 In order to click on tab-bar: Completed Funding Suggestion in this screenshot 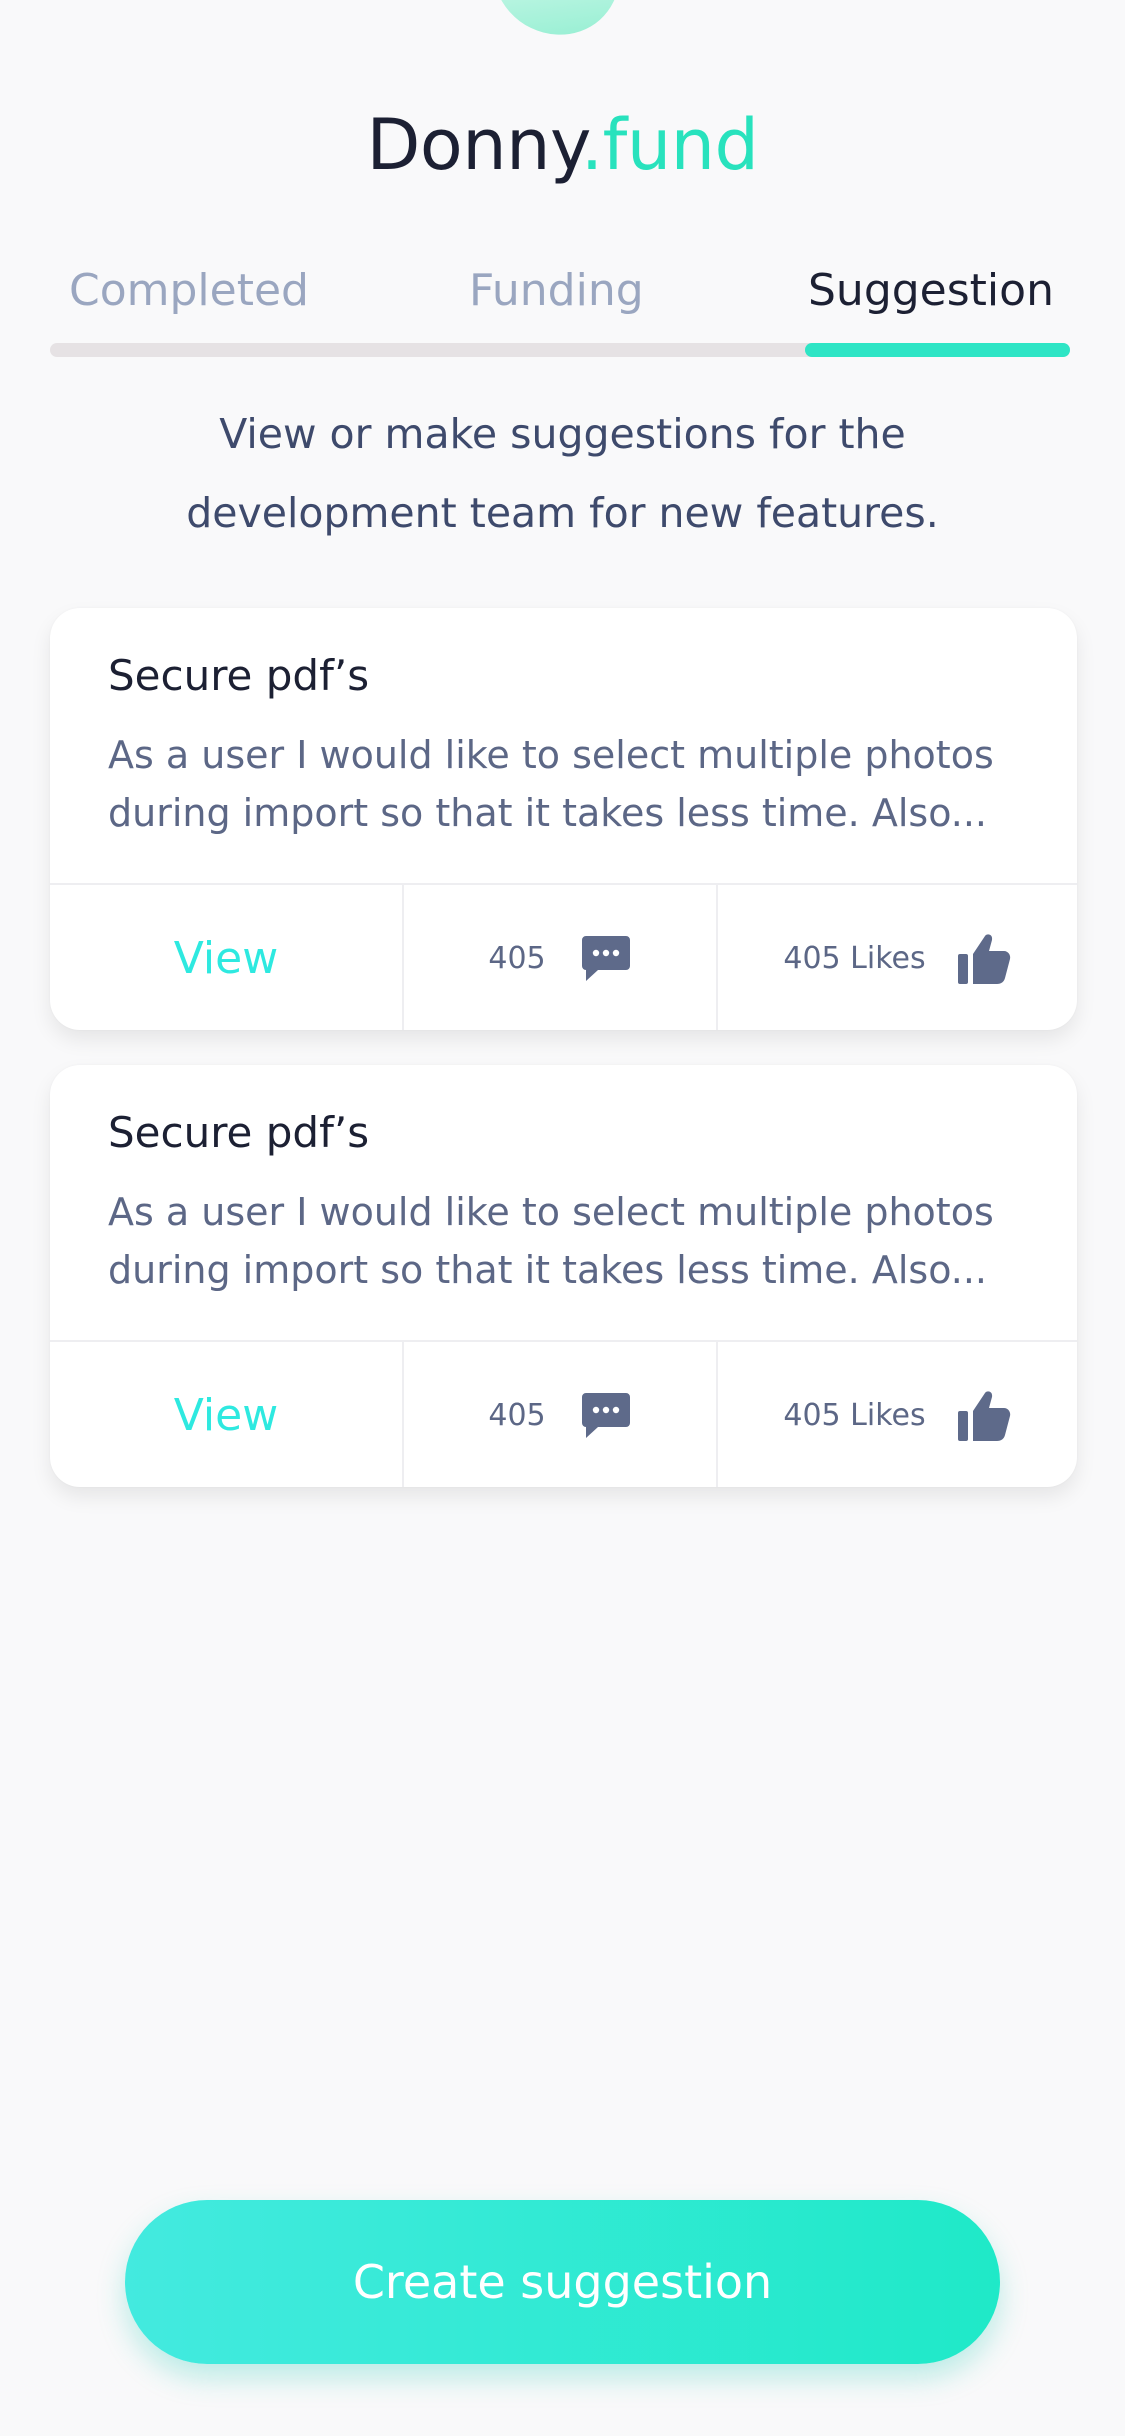, I will do `click(560, 291)`.